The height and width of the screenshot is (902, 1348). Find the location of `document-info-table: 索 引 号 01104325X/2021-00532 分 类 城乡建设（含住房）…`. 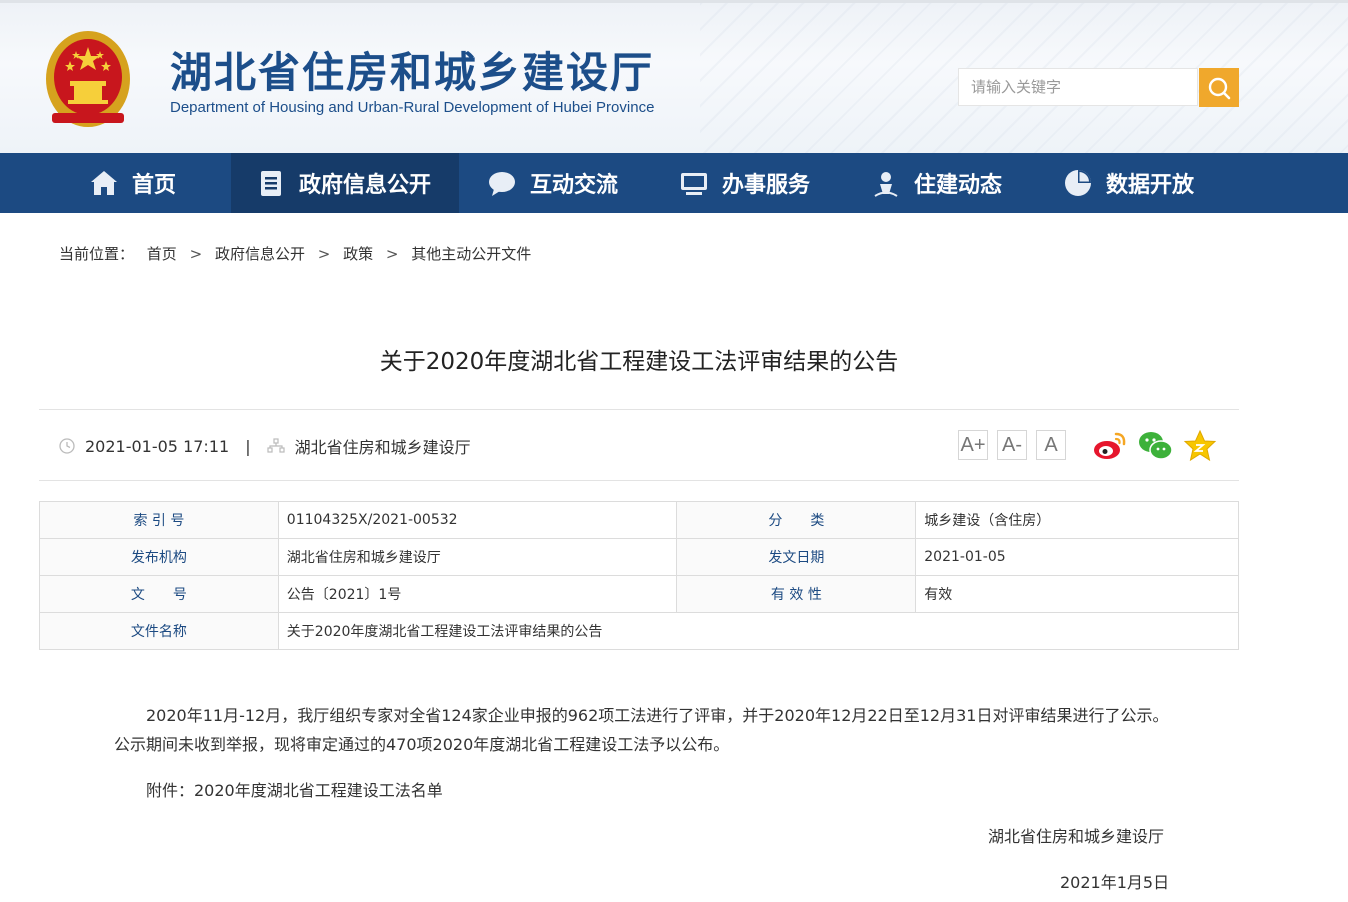

document-info-table: 索 引 号 01104325X/2021-00532 分 类 城乡建设（含住房）… is located at coordinates (639, 575).